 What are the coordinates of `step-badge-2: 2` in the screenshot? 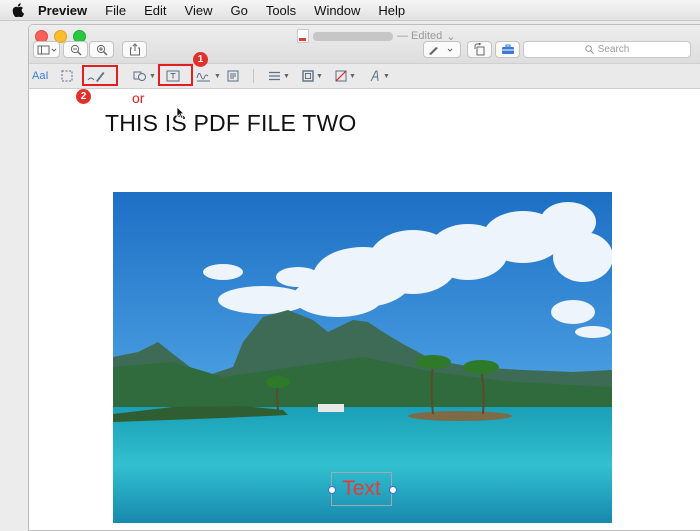 It's located at (83, 96).